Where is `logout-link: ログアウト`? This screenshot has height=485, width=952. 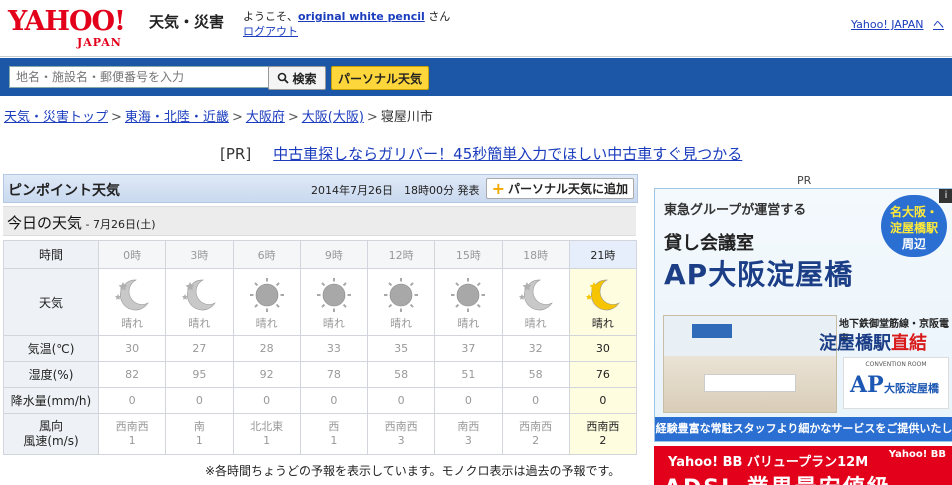 logout-link: ログアウト is located at coordinates (270, 31).